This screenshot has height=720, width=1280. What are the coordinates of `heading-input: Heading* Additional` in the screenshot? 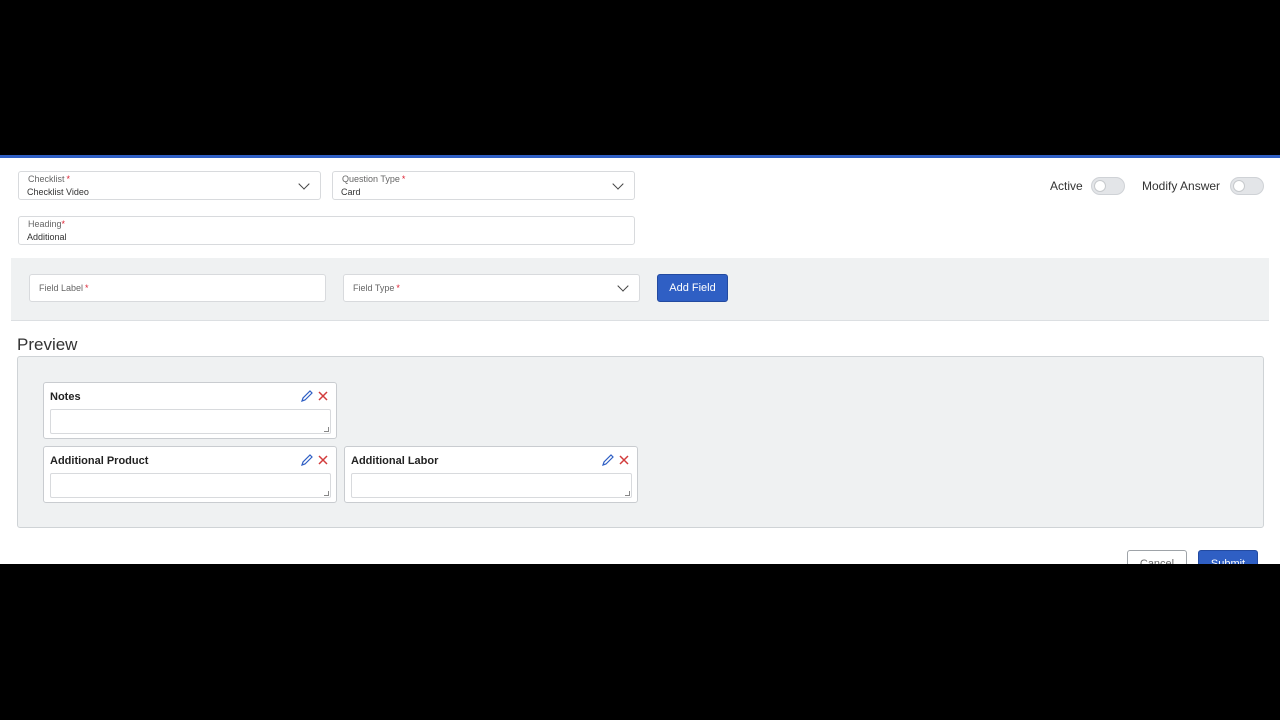 It's located at (326, 230).